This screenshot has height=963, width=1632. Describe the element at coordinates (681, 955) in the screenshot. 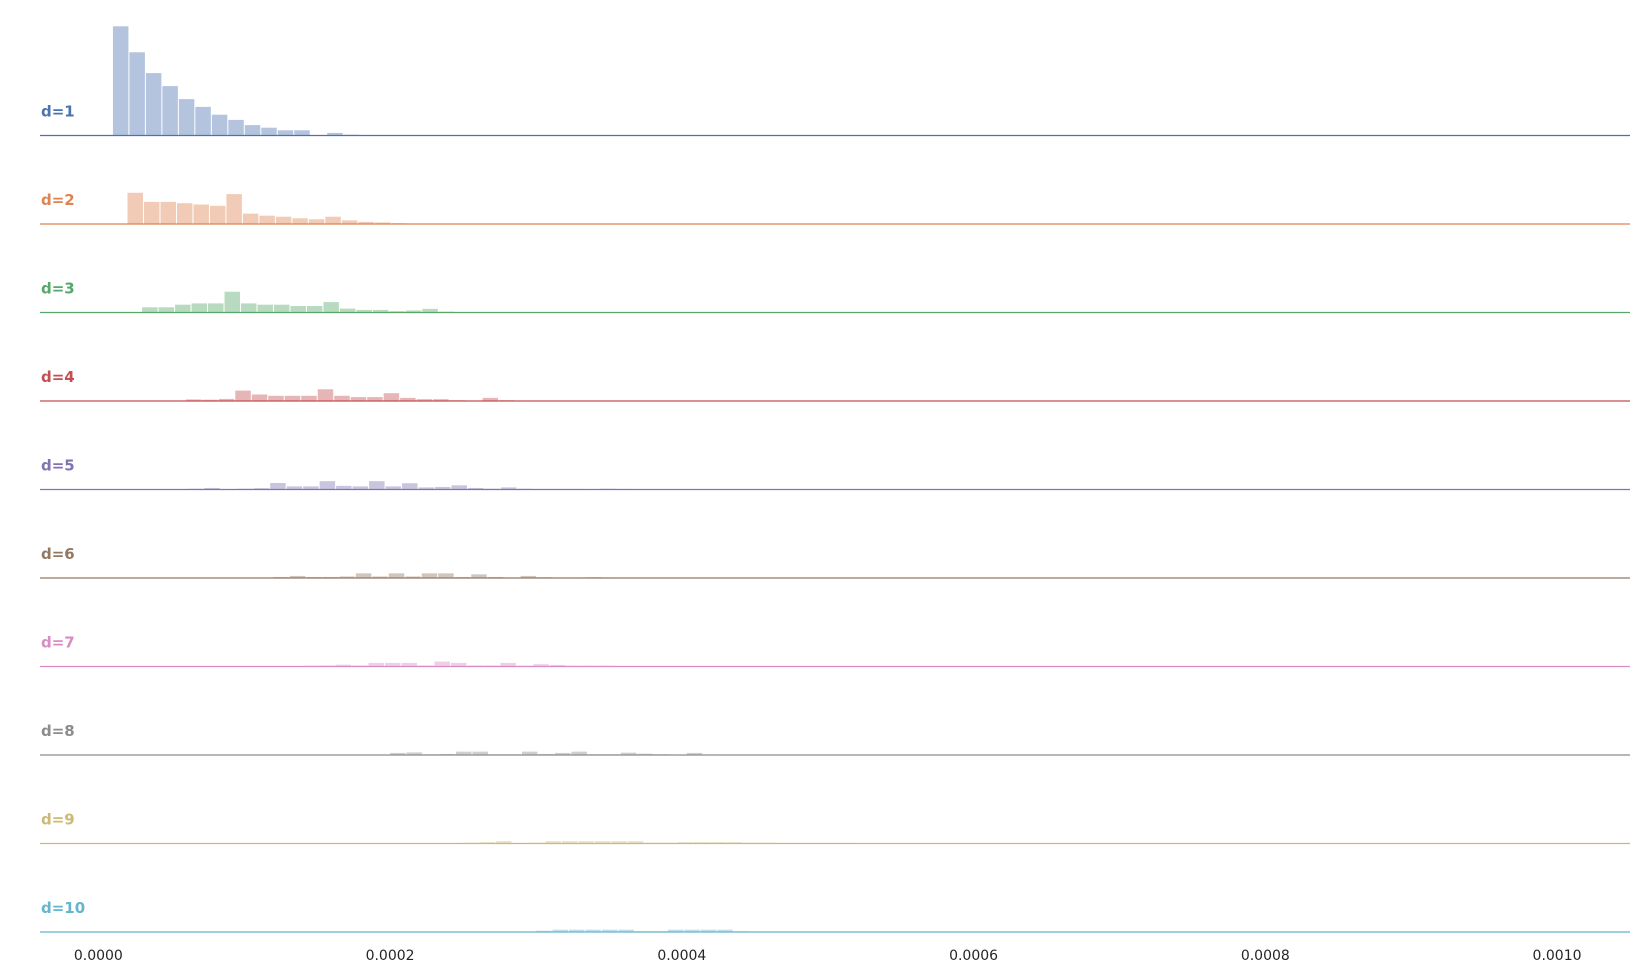

I see `x-tick-label: 0.0004` at that location.